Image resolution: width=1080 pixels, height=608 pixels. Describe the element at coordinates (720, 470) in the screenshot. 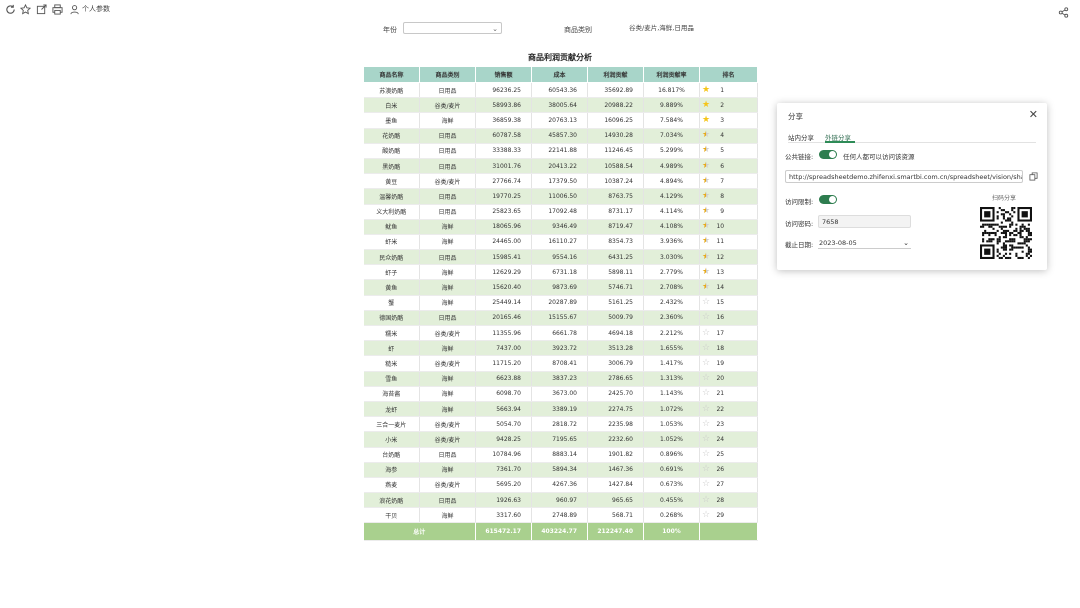

I see `rank-number: 26` at that location.